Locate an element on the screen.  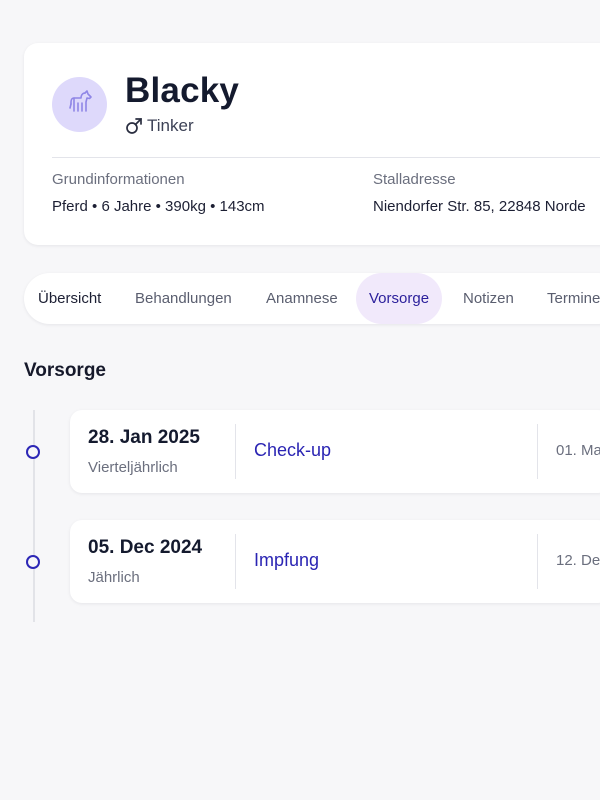
card-divider is located at coordinates (326, 157).